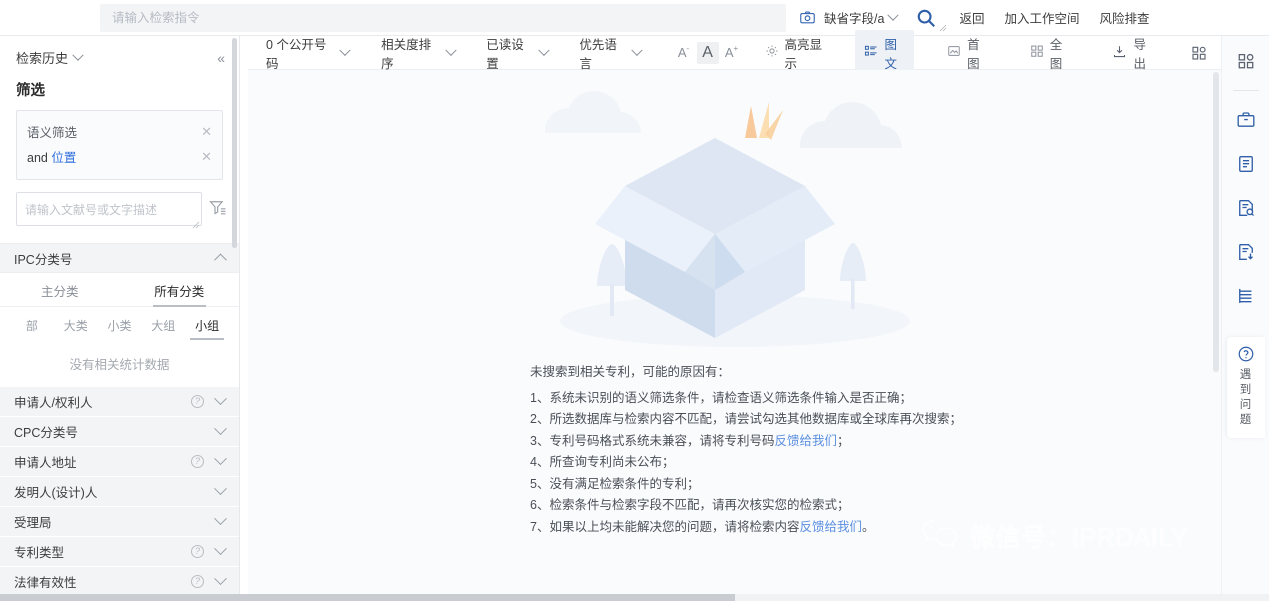  Describe the element at coordinates (221, 58) in the screenshot. I see `double-chevron-left-icon: «` at that location.